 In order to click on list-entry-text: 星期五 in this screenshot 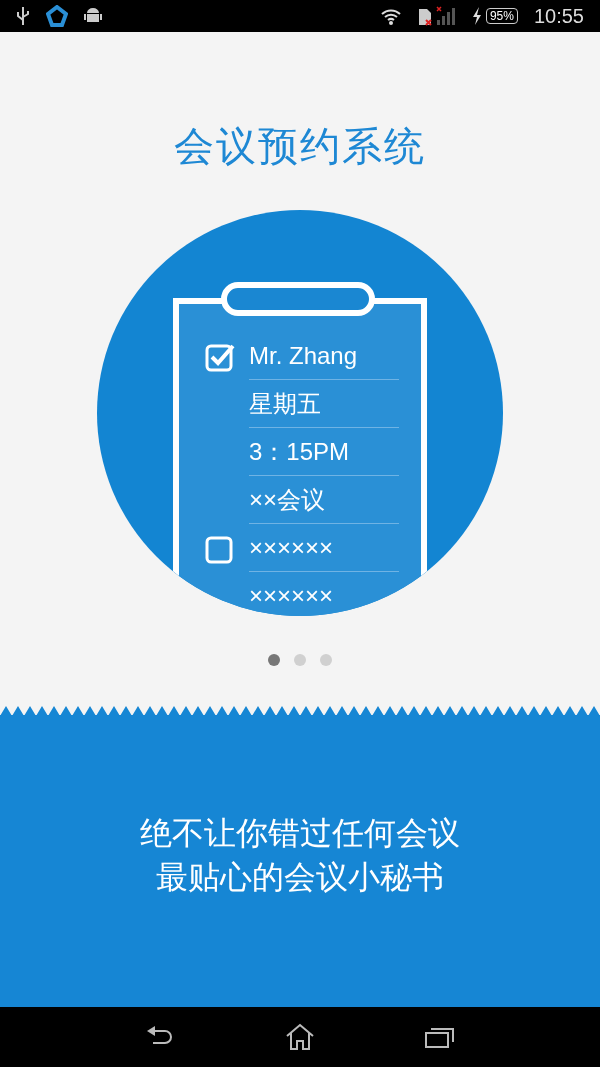, I will do `click(324, 408)`.